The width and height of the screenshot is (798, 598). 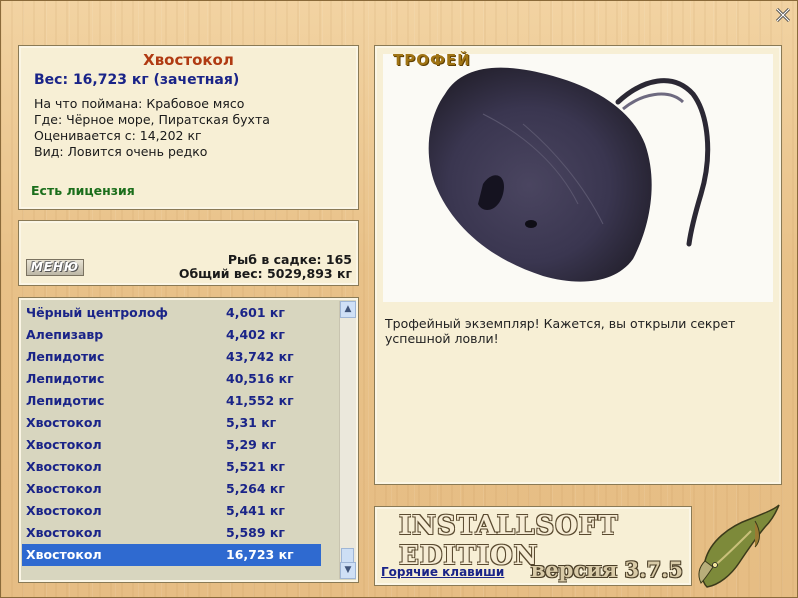 What do you see at coordinates (255, 532) in the screenshot?
I see `fish-weight-cell: 5,589 кг` at bounding box center [255, 532].